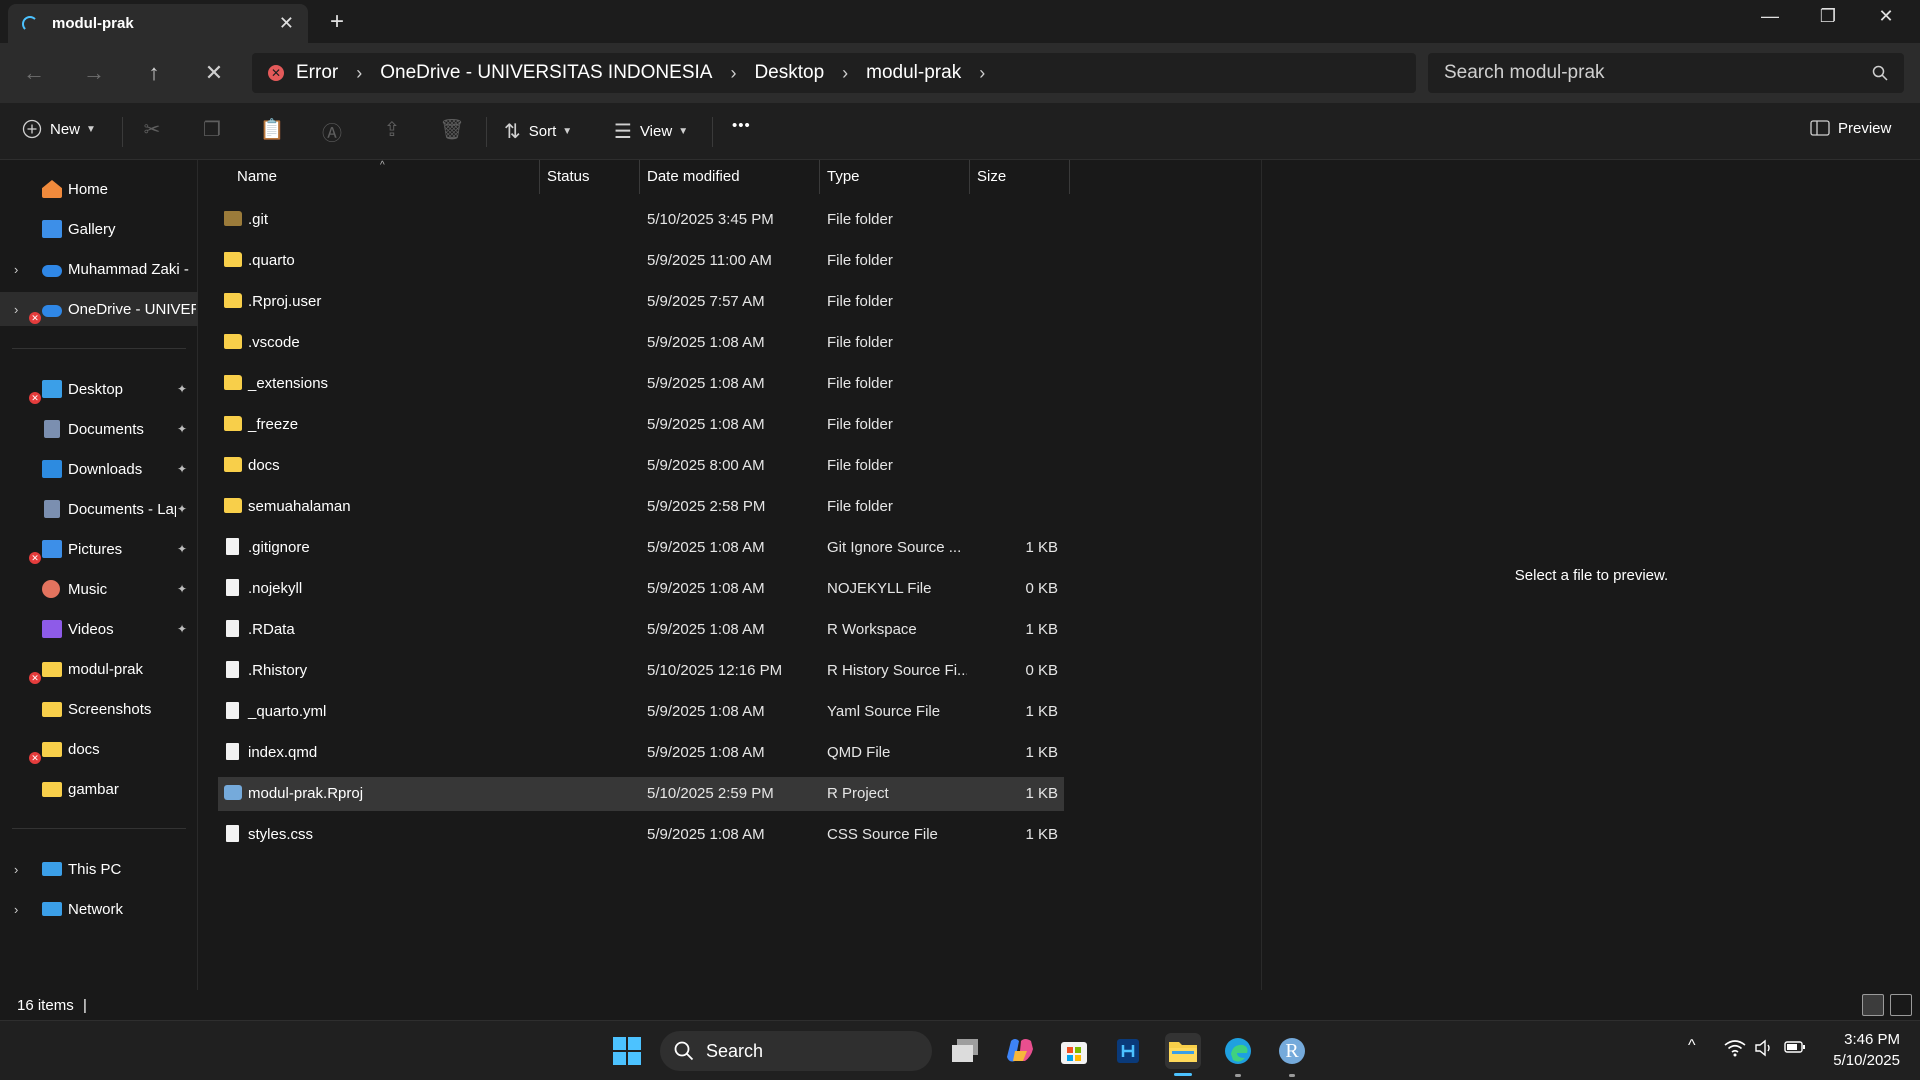 The height and width of the screenshot is (1080, 1920). Describe the element at coordinates (1238, 1051) in the screenshot. I see `edge-icon` at that location.